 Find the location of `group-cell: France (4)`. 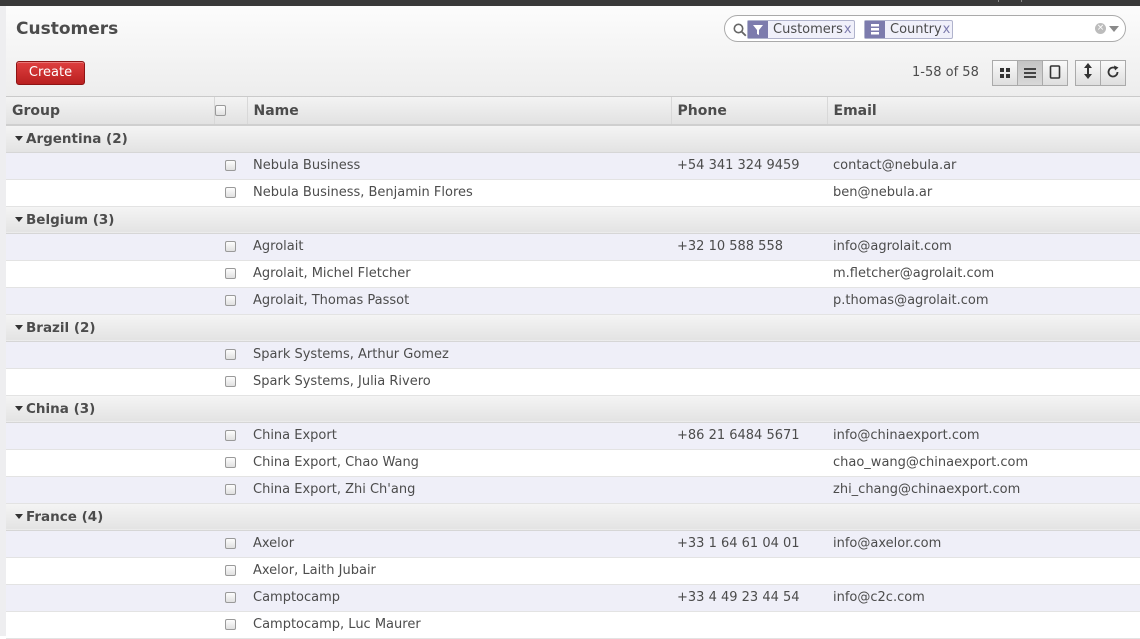

group-cell: France (4) is located at coordinates (573, 517).